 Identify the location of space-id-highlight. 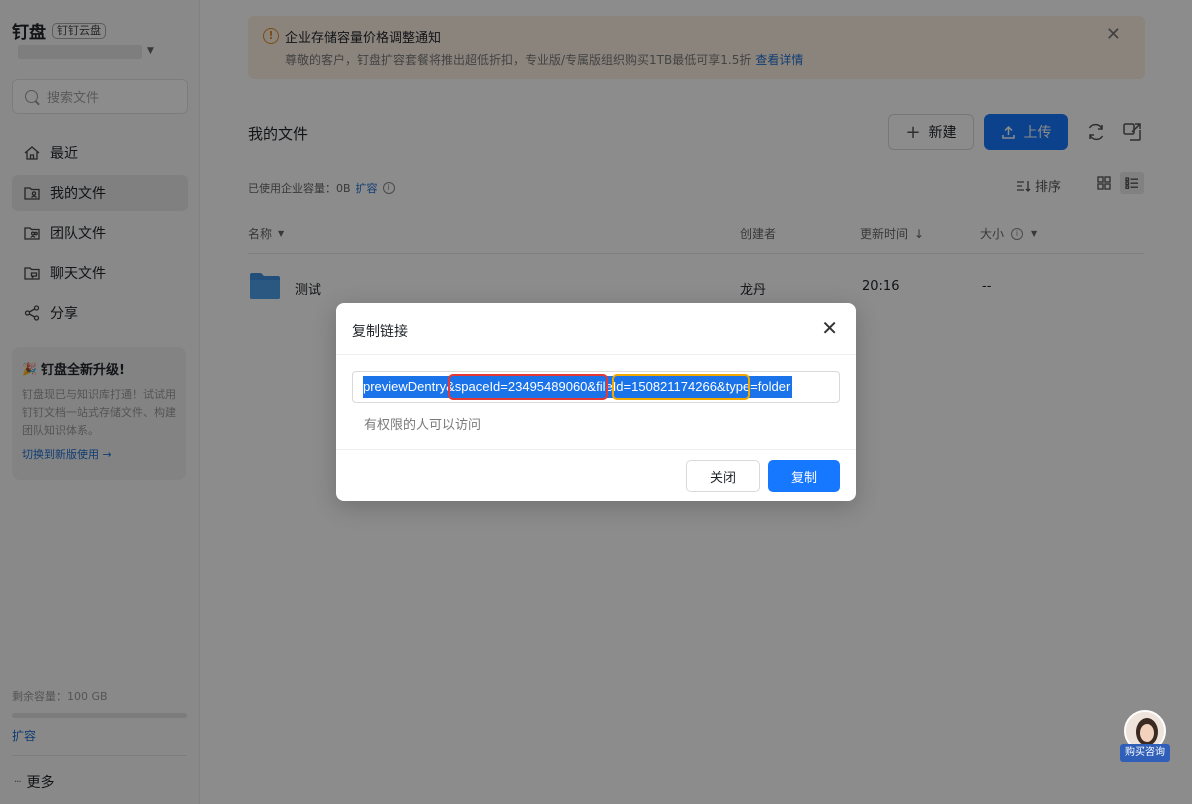
(528, 387).